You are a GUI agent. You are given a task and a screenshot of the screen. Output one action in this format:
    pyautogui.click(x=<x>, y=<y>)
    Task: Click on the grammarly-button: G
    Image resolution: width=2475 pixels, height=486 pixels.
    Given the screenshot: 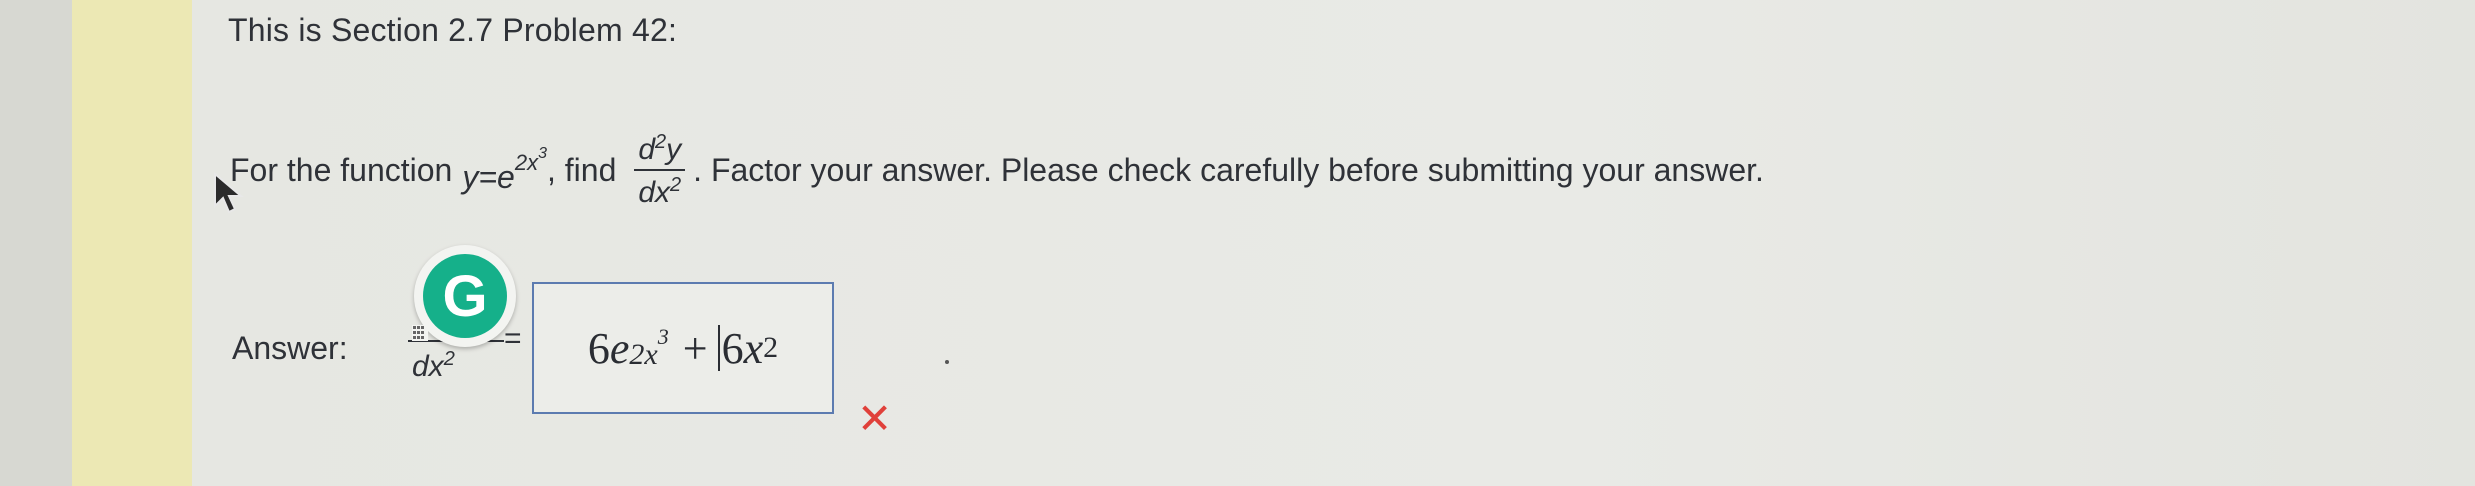 What is the action you would take?
    pyautogui.click(x=464, y=296)
    